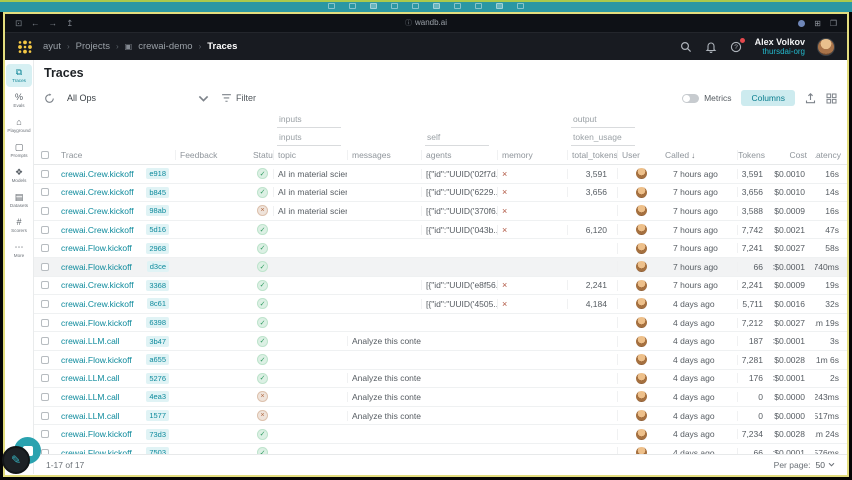 This screenshot has width=852, height=480. I want to click on refresh-icon, so click(49, 98).